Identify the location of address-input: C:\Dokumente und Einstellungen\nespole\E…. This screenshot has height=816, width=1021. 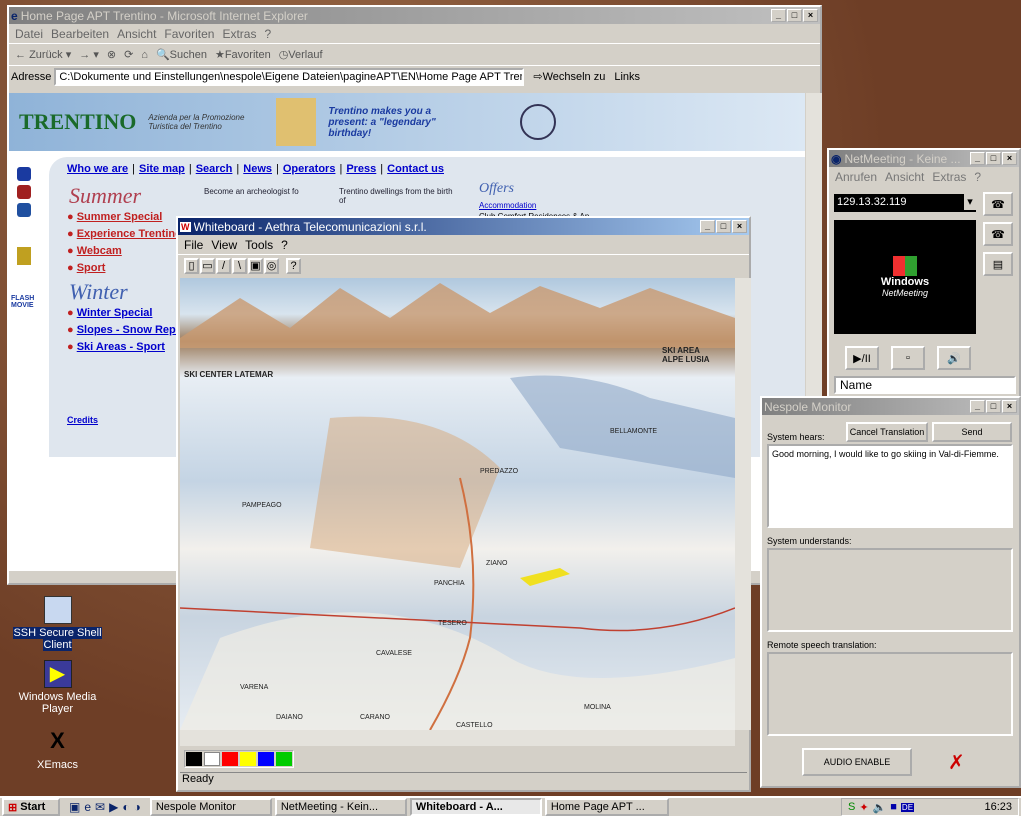
(289, 76).